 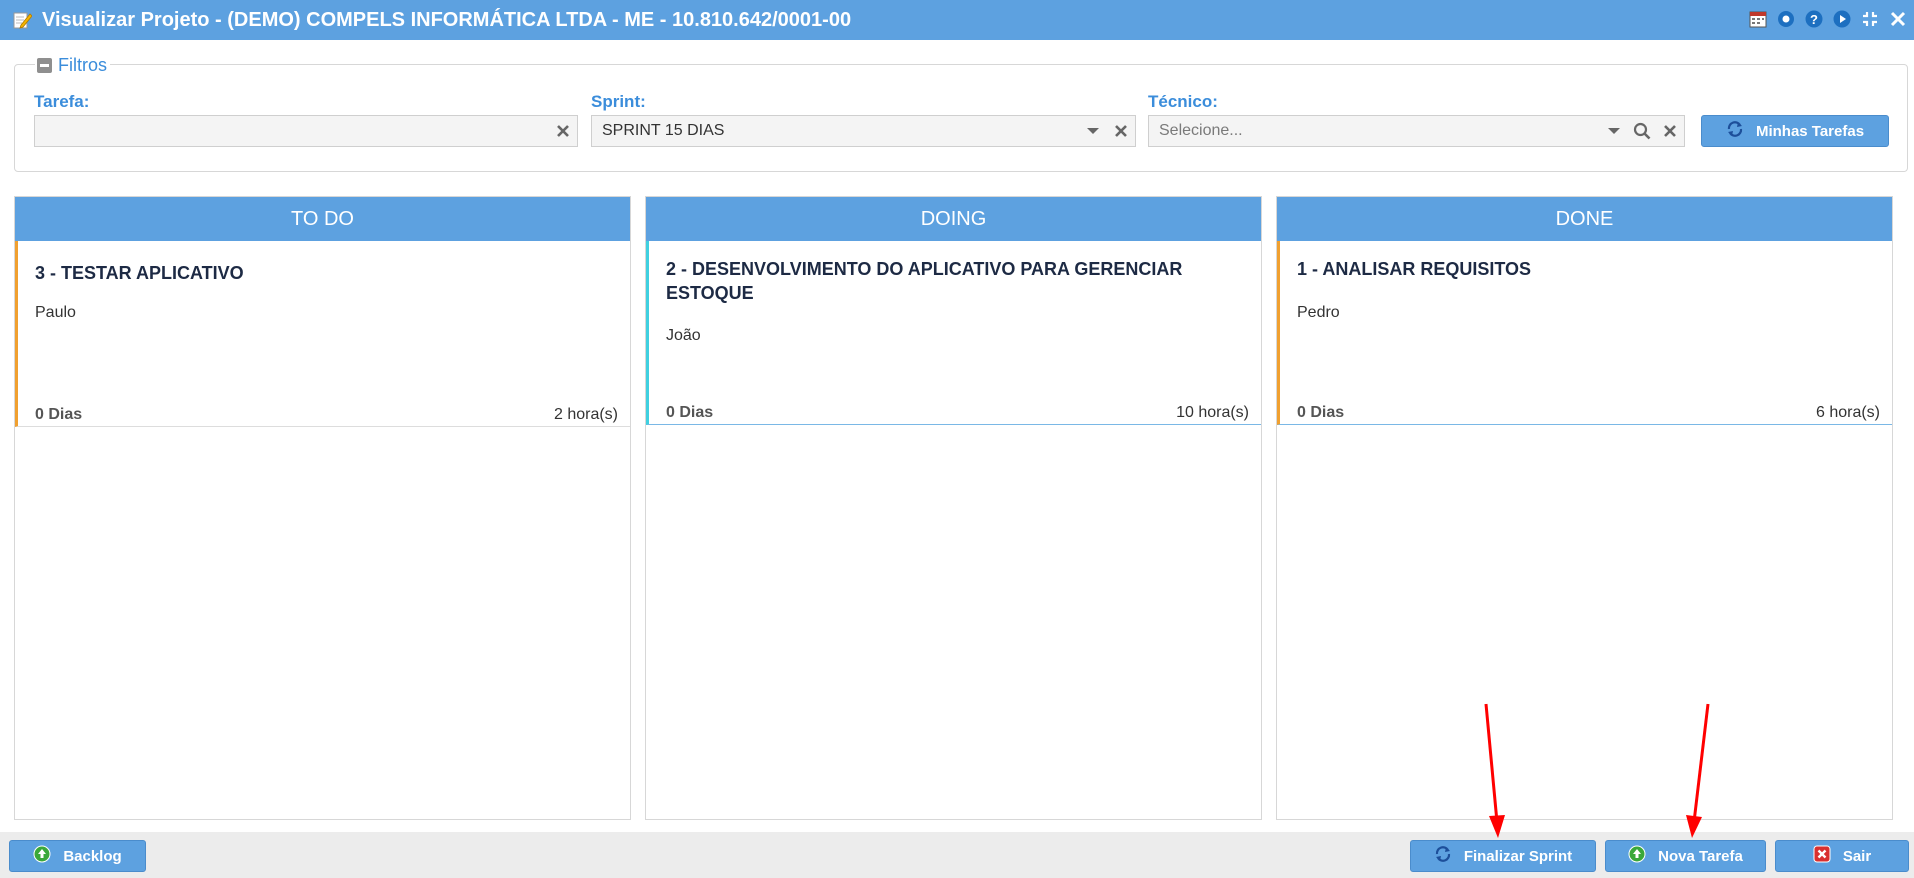 I want to click on help-icon: ?, so click(x=1814, y=19).